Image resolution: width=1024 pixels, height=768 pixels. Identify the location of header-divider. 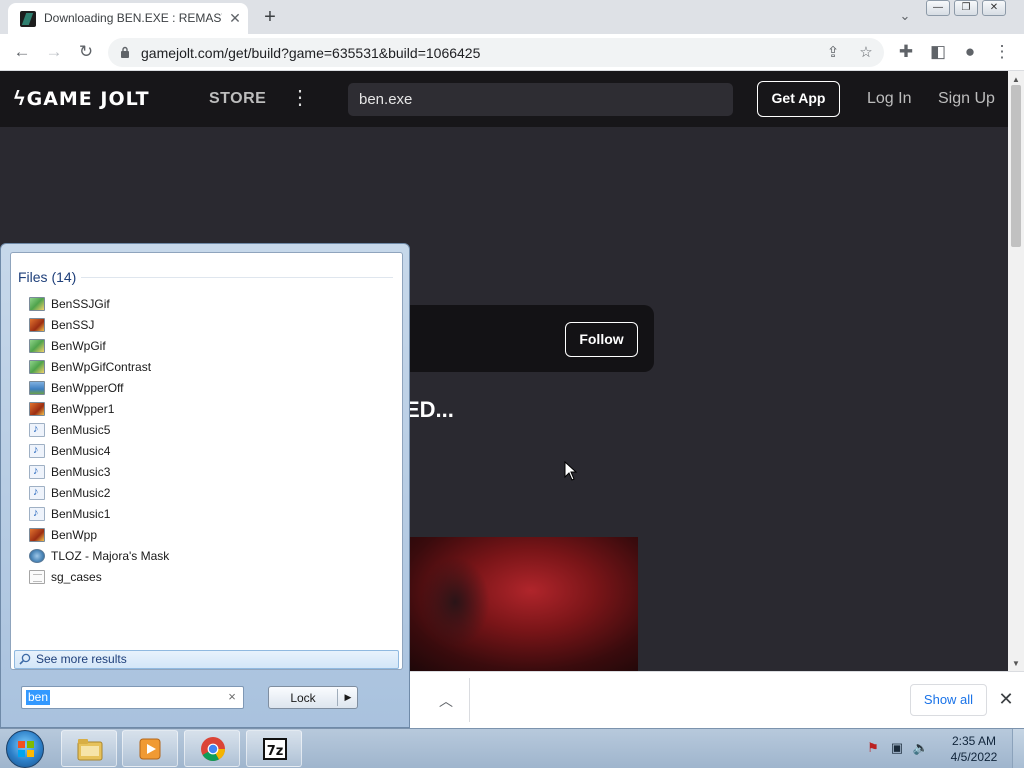
(237, 277).